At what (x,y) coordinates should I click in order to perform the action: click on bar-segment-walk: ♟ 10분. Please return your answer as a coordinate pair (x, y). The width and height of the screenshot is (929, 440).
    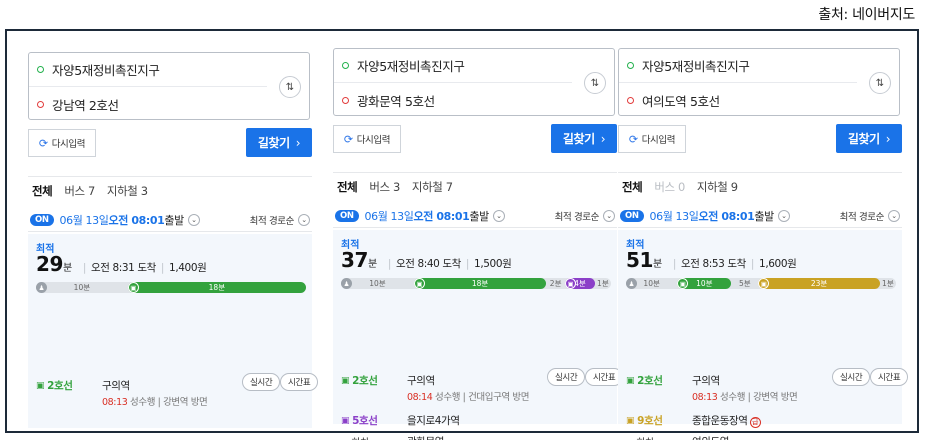
    Looking at the image, I should click on (377, 283).